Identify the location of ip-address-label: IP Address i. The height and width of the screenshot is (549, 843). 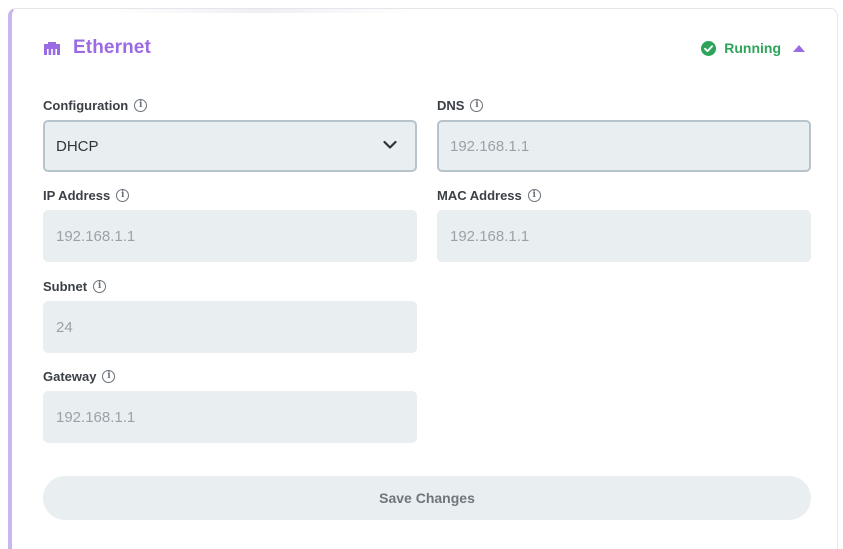
(230, 195).